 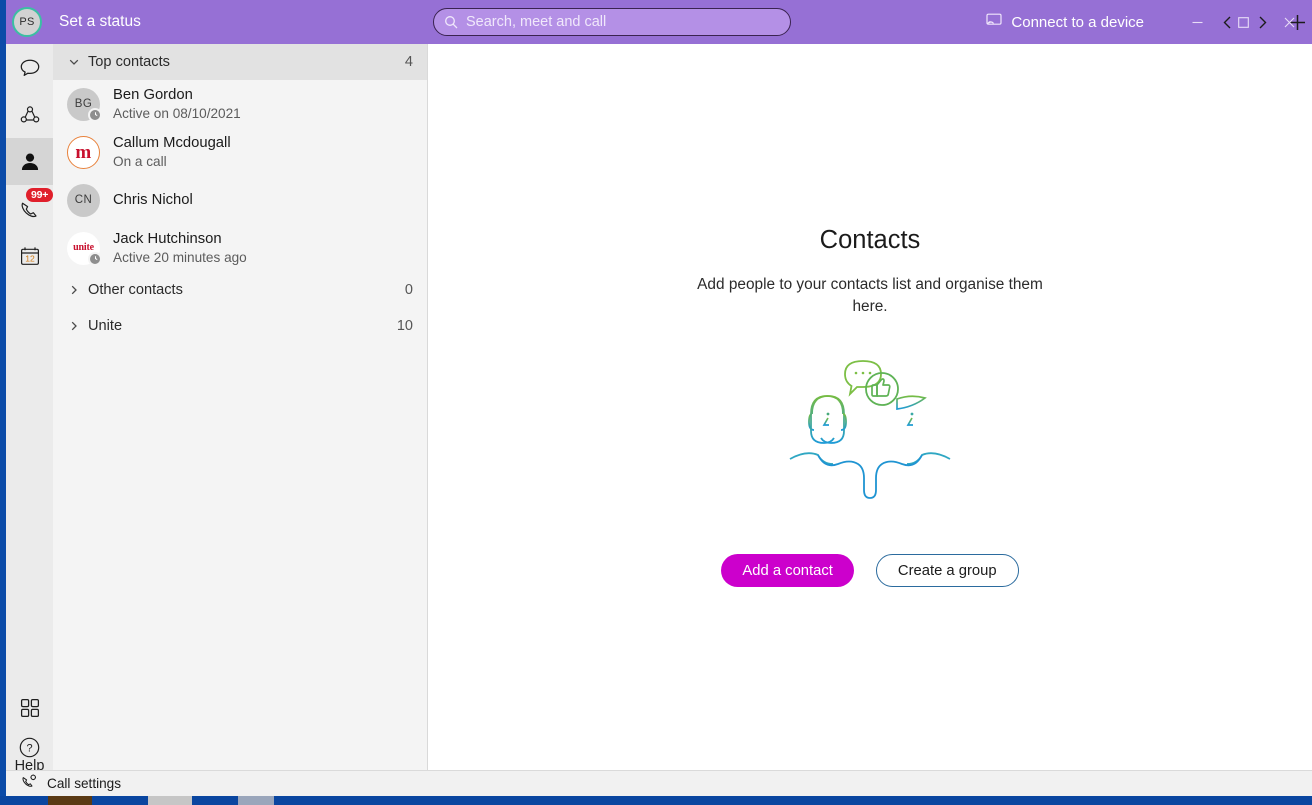 I want to click on svg-text: 12, so click(x=30, y=258).